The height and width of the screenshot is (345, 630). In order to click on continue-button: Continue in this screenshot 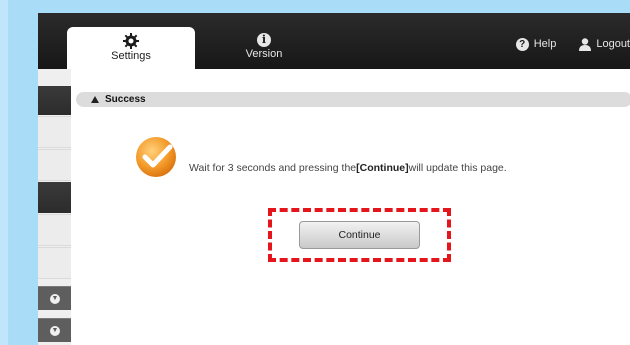, I will do `click(359, 235)`.